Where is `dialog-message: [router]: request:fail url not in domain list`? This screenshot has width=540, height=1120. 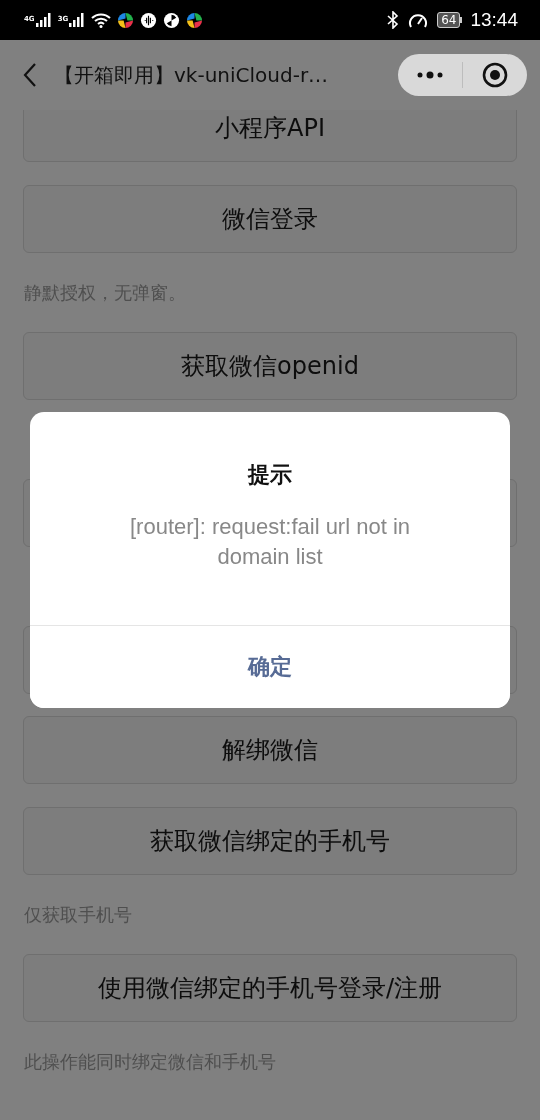 dialog-message: [router]: request:fail url not in domain list is located at coordinates (270, 542).